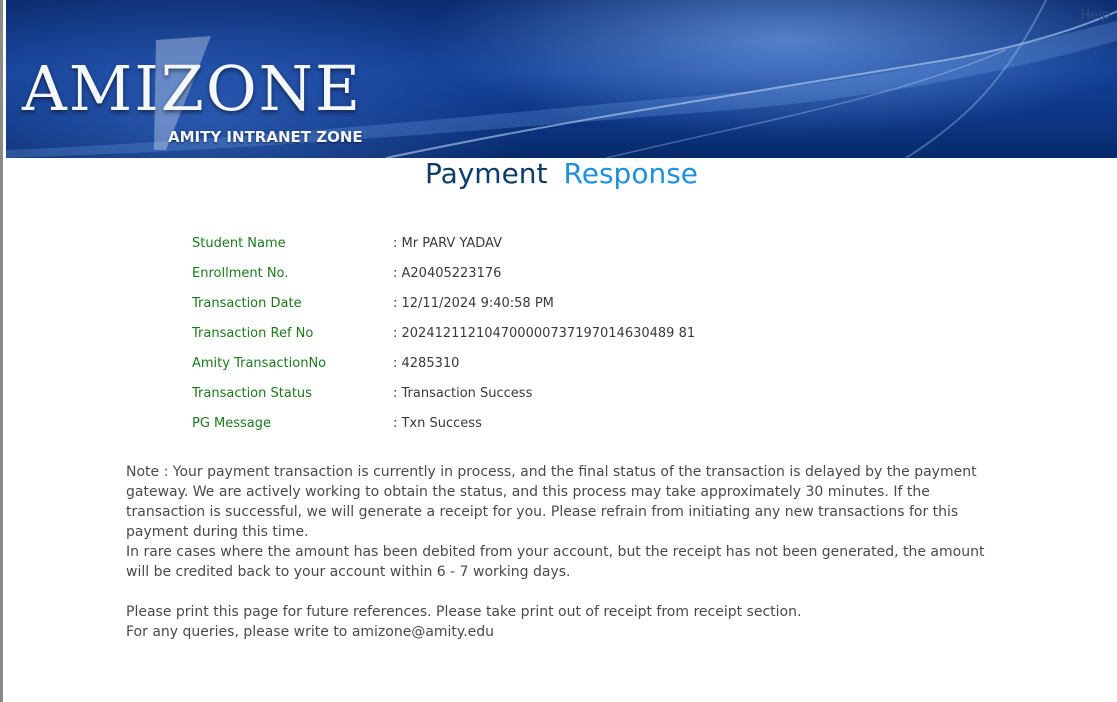 This screenshot has width=1117, height=702. Describe the element at coordinates (259, 363) in the screenshot. I see `detail-label: Amity TransactionNo` at that location.